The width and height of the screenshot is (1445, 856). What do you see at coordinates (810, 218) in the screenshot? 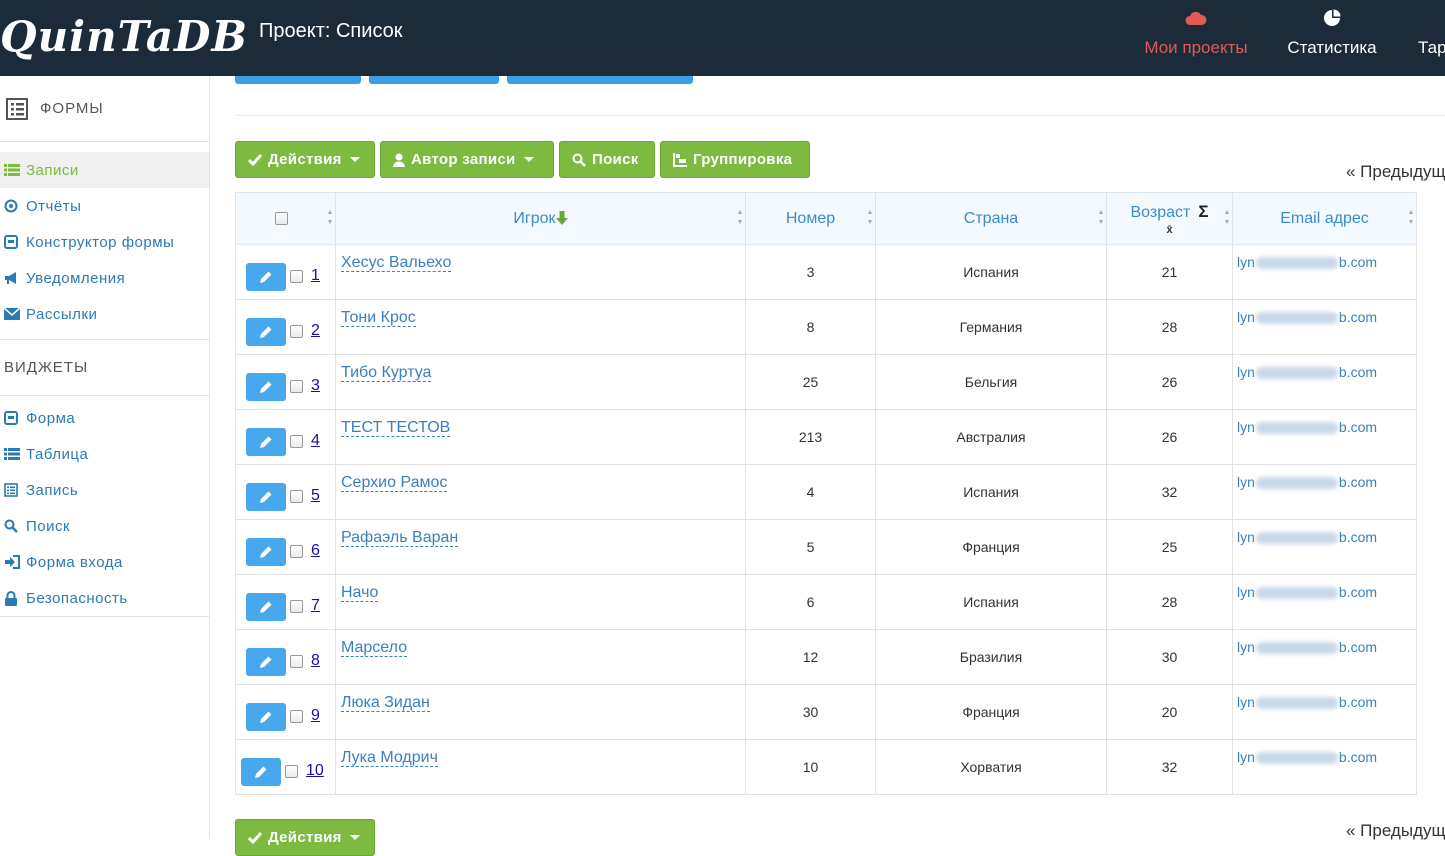
I see `column-header-number: Номер` at bounding box center [810, 218].